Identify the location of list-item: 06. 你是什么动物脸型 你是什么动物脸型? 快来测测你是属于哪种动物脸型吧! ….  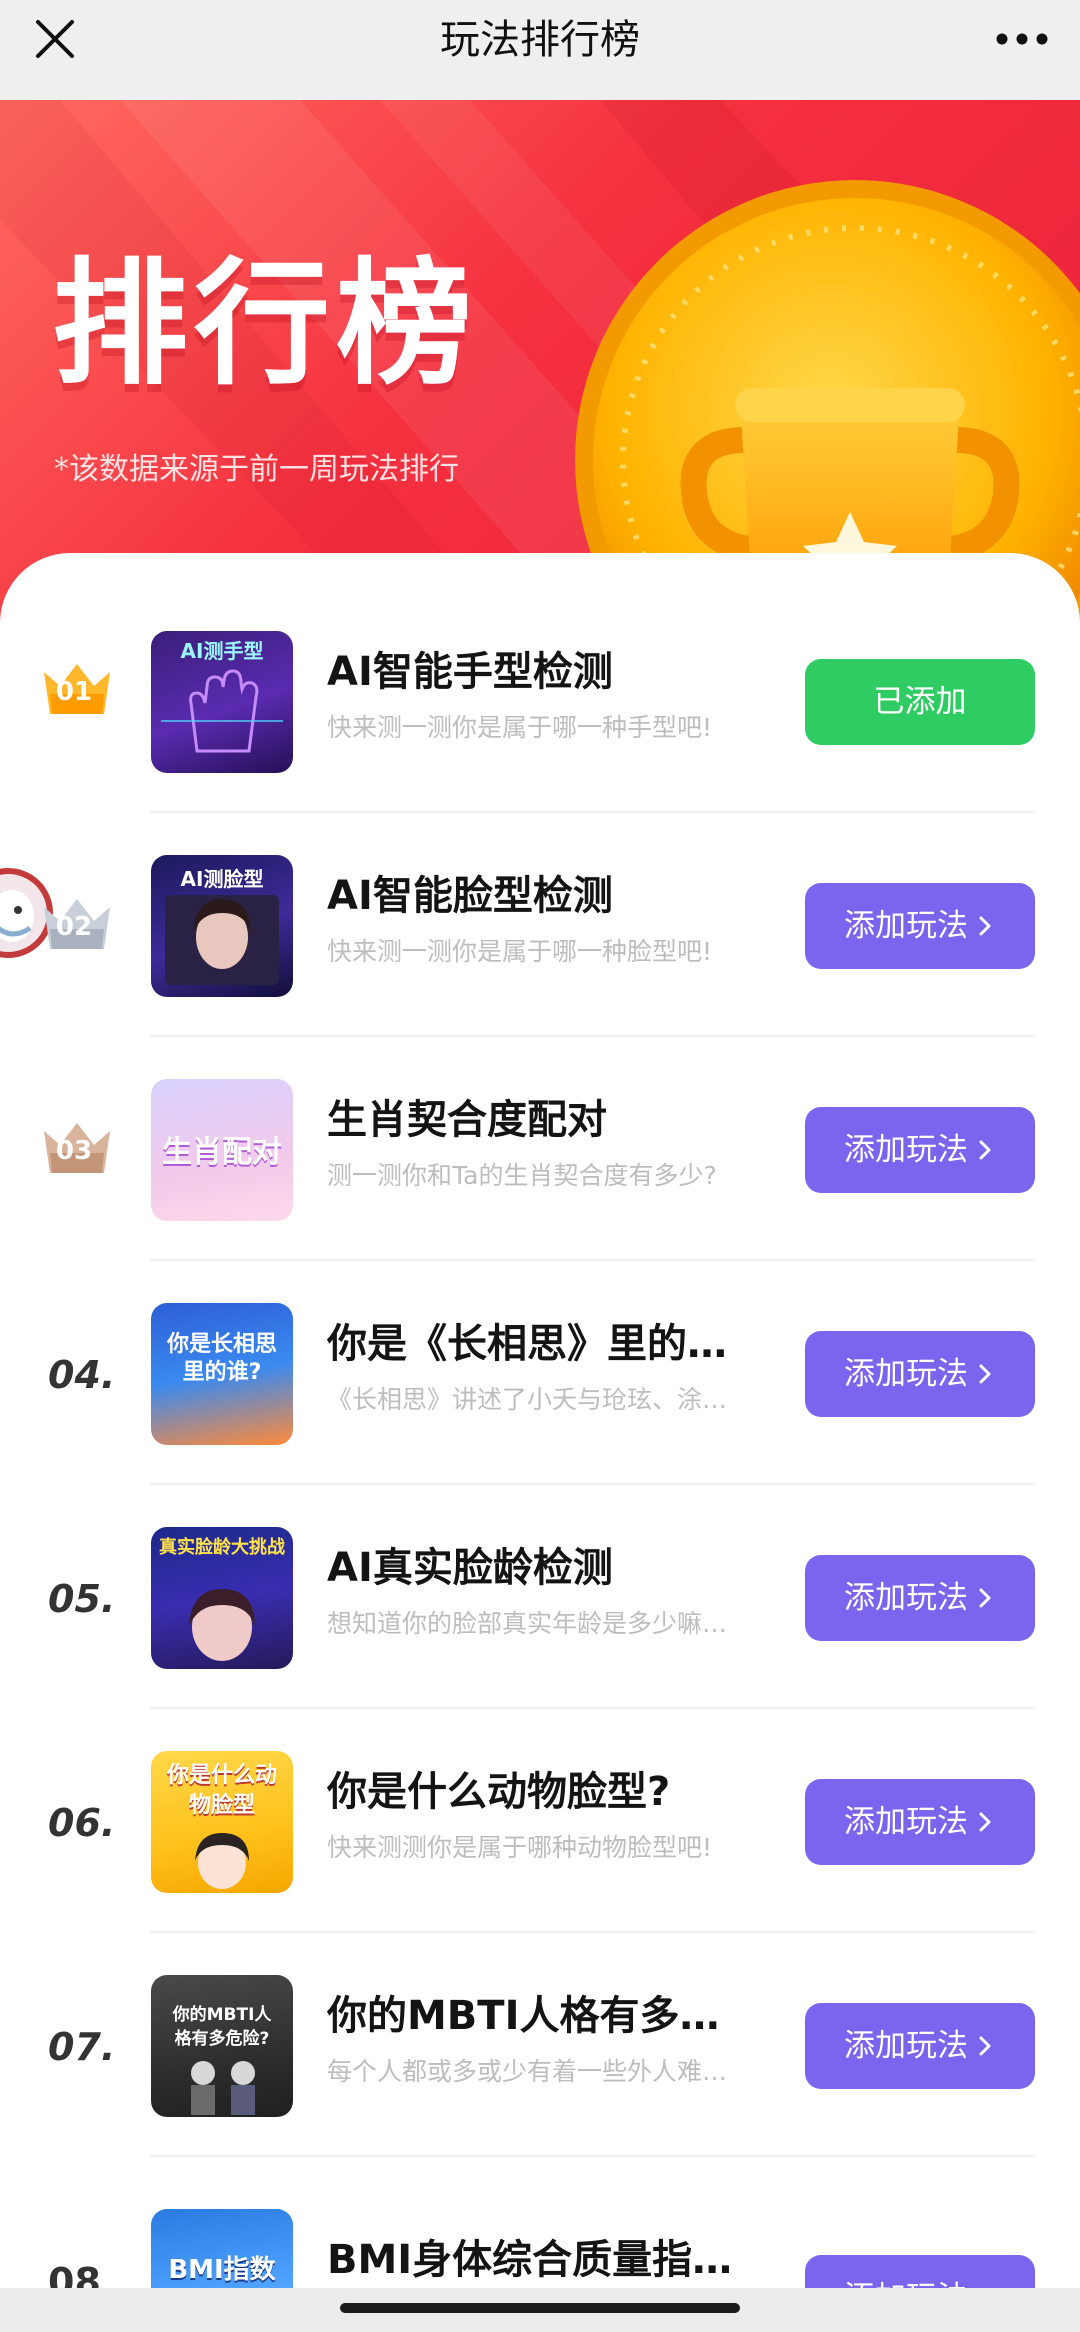
(540, 1821).